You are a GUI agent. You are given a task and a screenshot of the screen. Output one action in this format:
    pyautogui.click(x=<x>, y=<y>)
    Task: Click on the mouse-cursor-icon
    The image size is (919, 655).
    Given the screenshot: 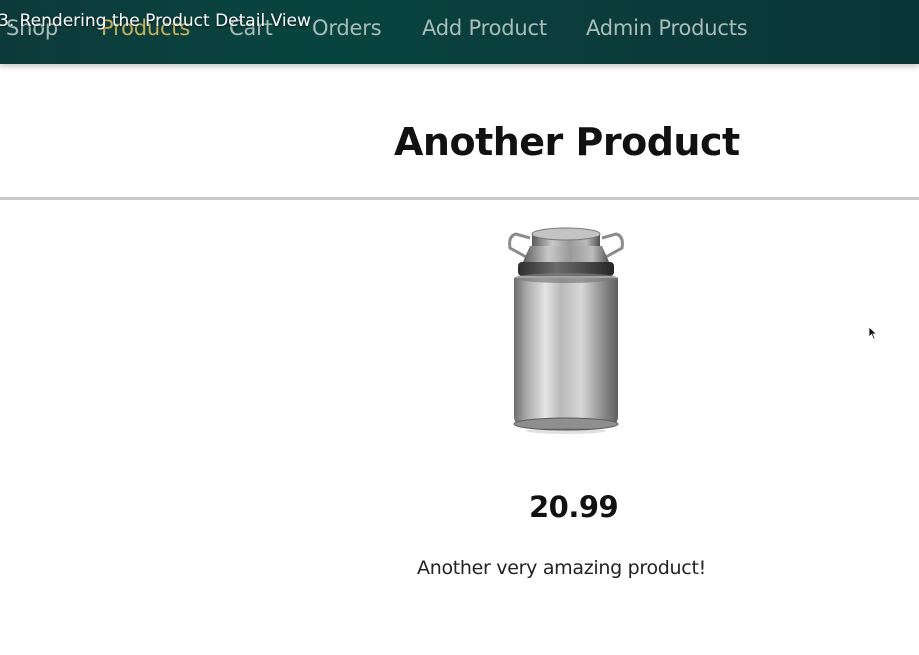 What is the action you would take?
    pyautogui.click(x=873, y=332)
    